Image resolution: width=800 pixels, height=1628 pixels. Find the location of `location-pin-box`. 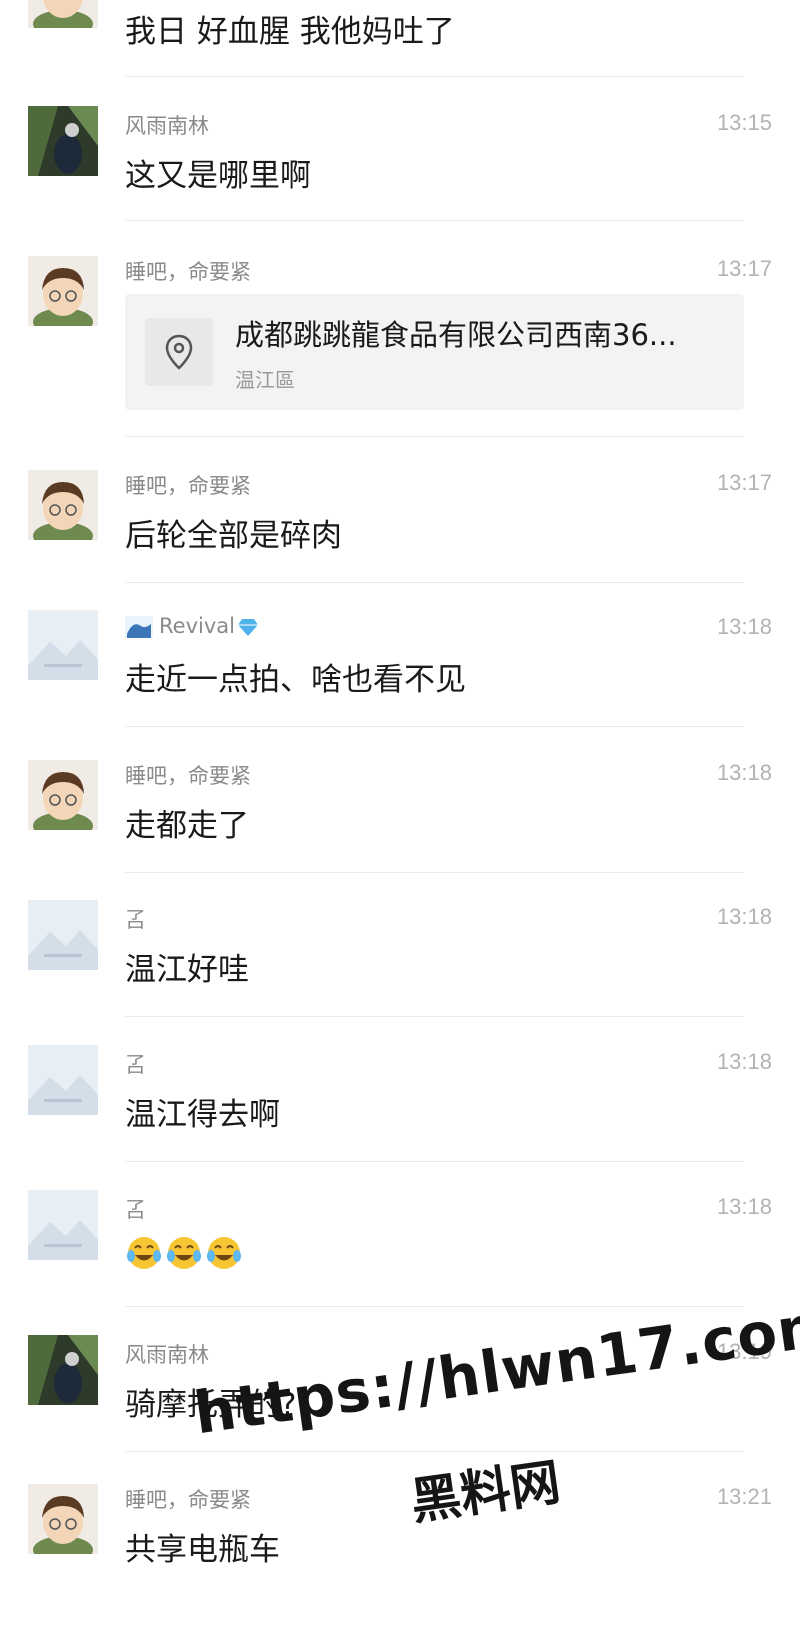

location-pin-box is located at coordinates (179, 352).